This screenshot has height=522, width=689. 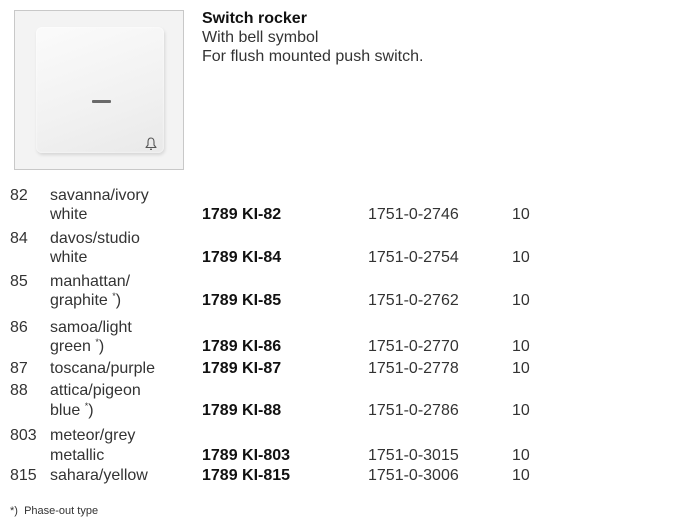 What do you see at coordinates (19, 390) in the screenshot?
I see `color-number: 88` at bounding box center [19, 390].